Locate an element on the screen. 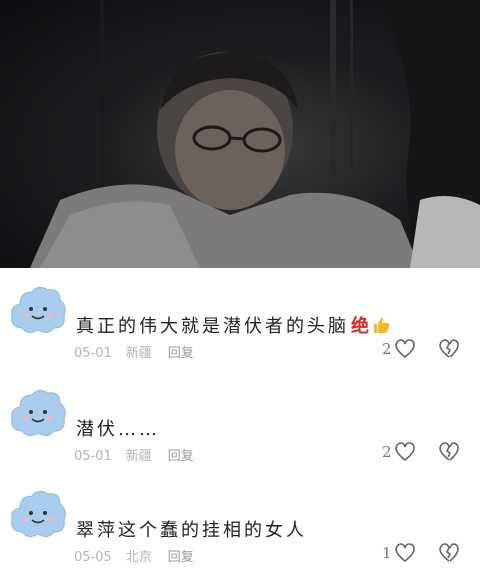 The height and width of the screenshot is (577, 480). comment-meta: 05-05 北京 回复 is located at coordinates (134, 555).